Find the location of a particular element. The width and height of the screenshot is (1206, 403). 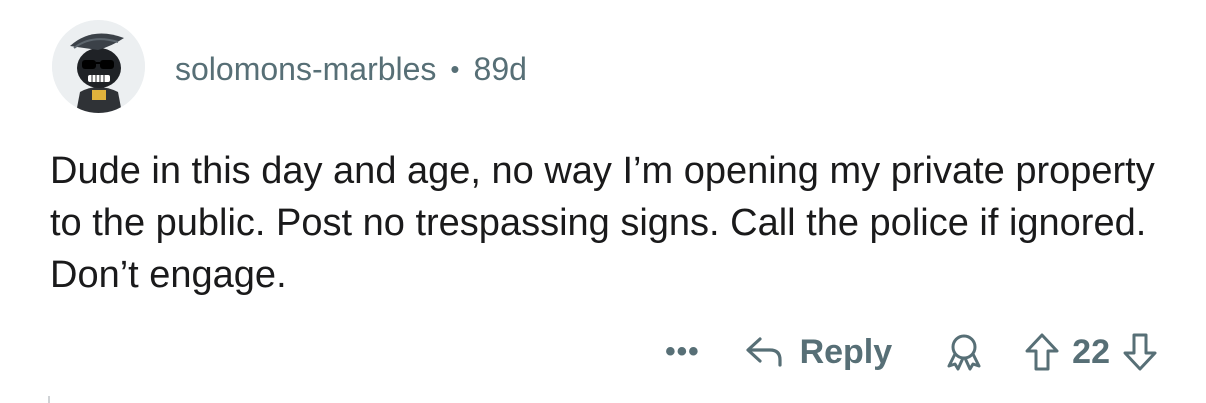

upvote-button is located at coordinates (1042, 352).